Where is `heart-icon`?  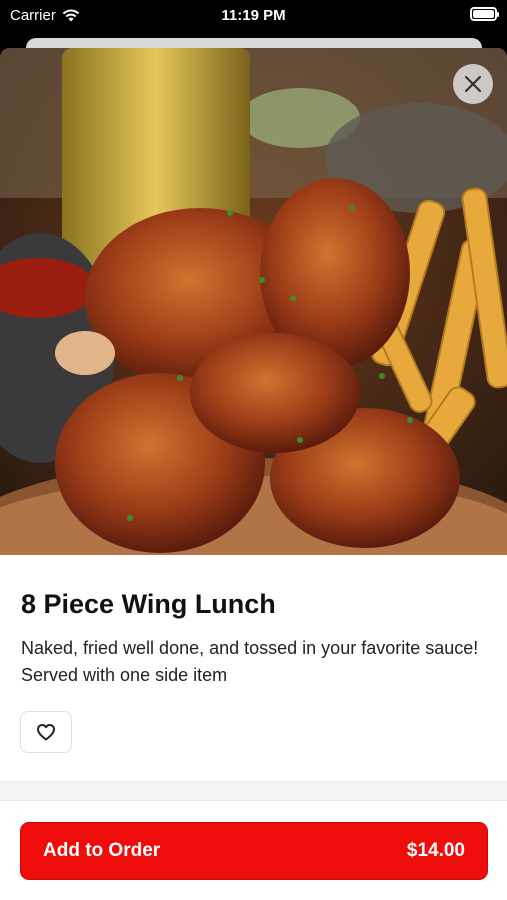
heart-icon is located at coordinates (46, 732).